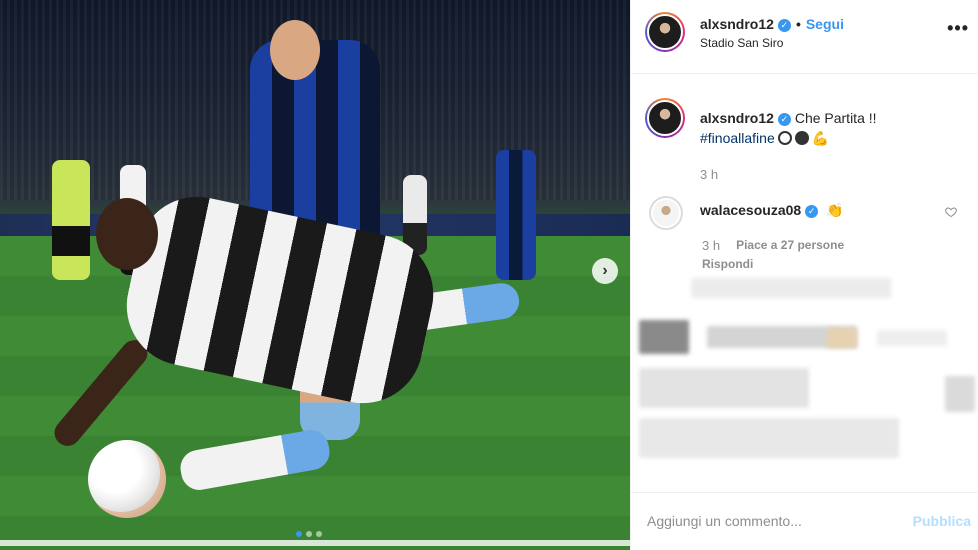 The height and width of the screenshot is (550, 978). Describe the element at coordinates (784, 138) in the screenshot. I see `white-circle-emoji-icon` at that location.